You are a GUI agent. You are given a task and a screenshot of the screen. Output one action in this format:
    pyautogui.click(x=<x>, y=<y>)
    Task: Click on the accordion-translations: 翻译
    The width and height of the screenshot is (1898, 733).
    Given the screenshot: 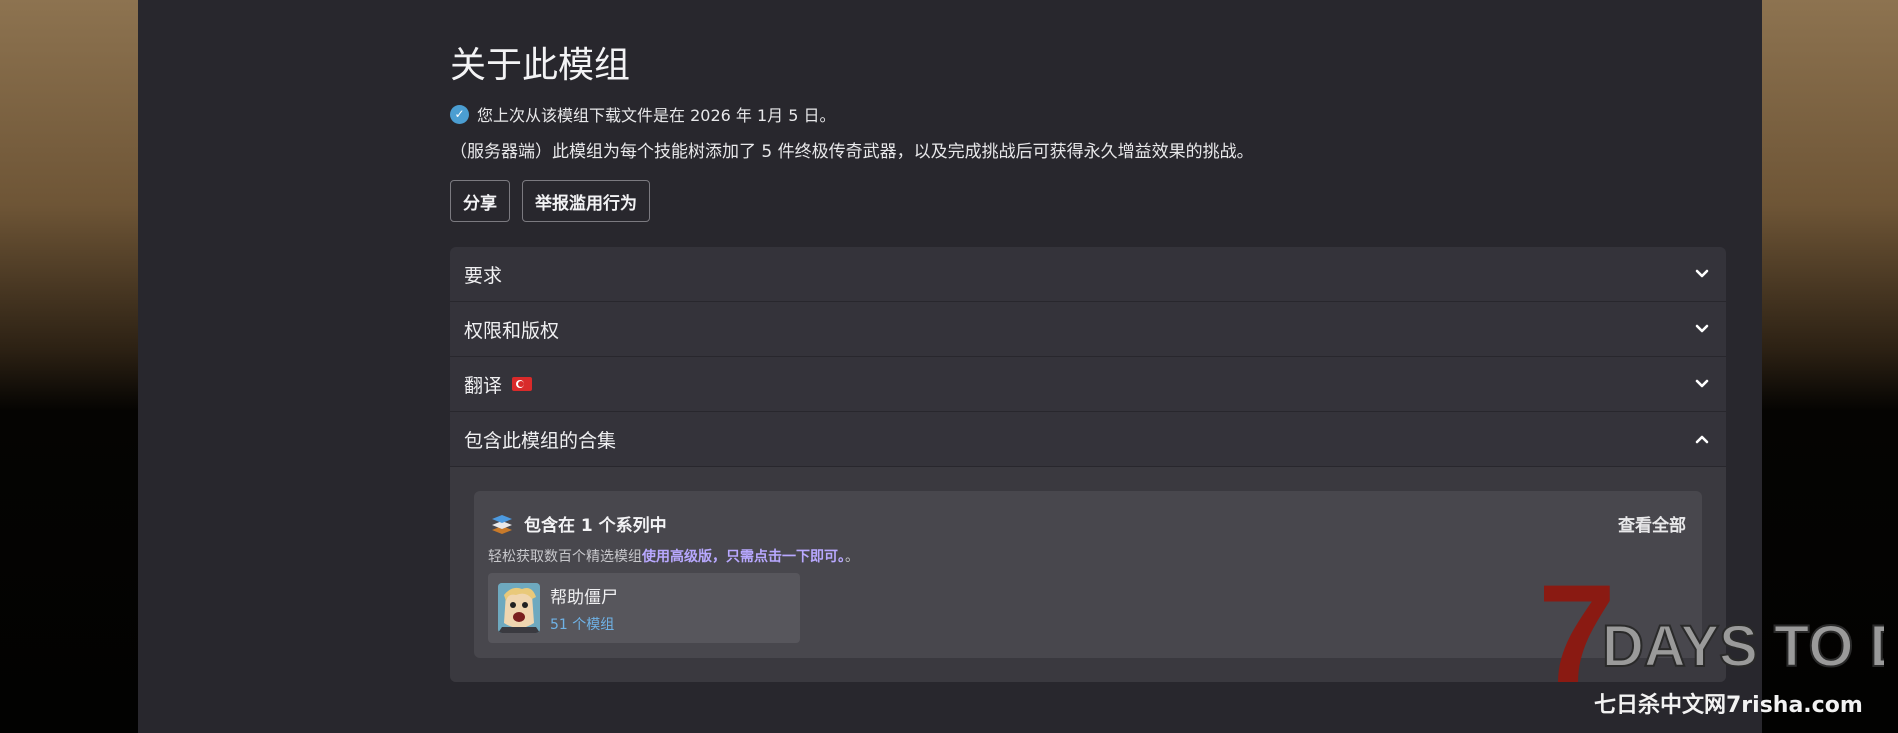 What is the action you would take?
    pyautogui.click(x=1088, y=384)
    